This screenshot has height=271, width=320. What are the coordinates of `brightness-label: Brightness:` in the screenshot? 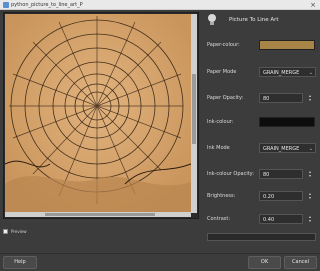 It's located at (221, 196).